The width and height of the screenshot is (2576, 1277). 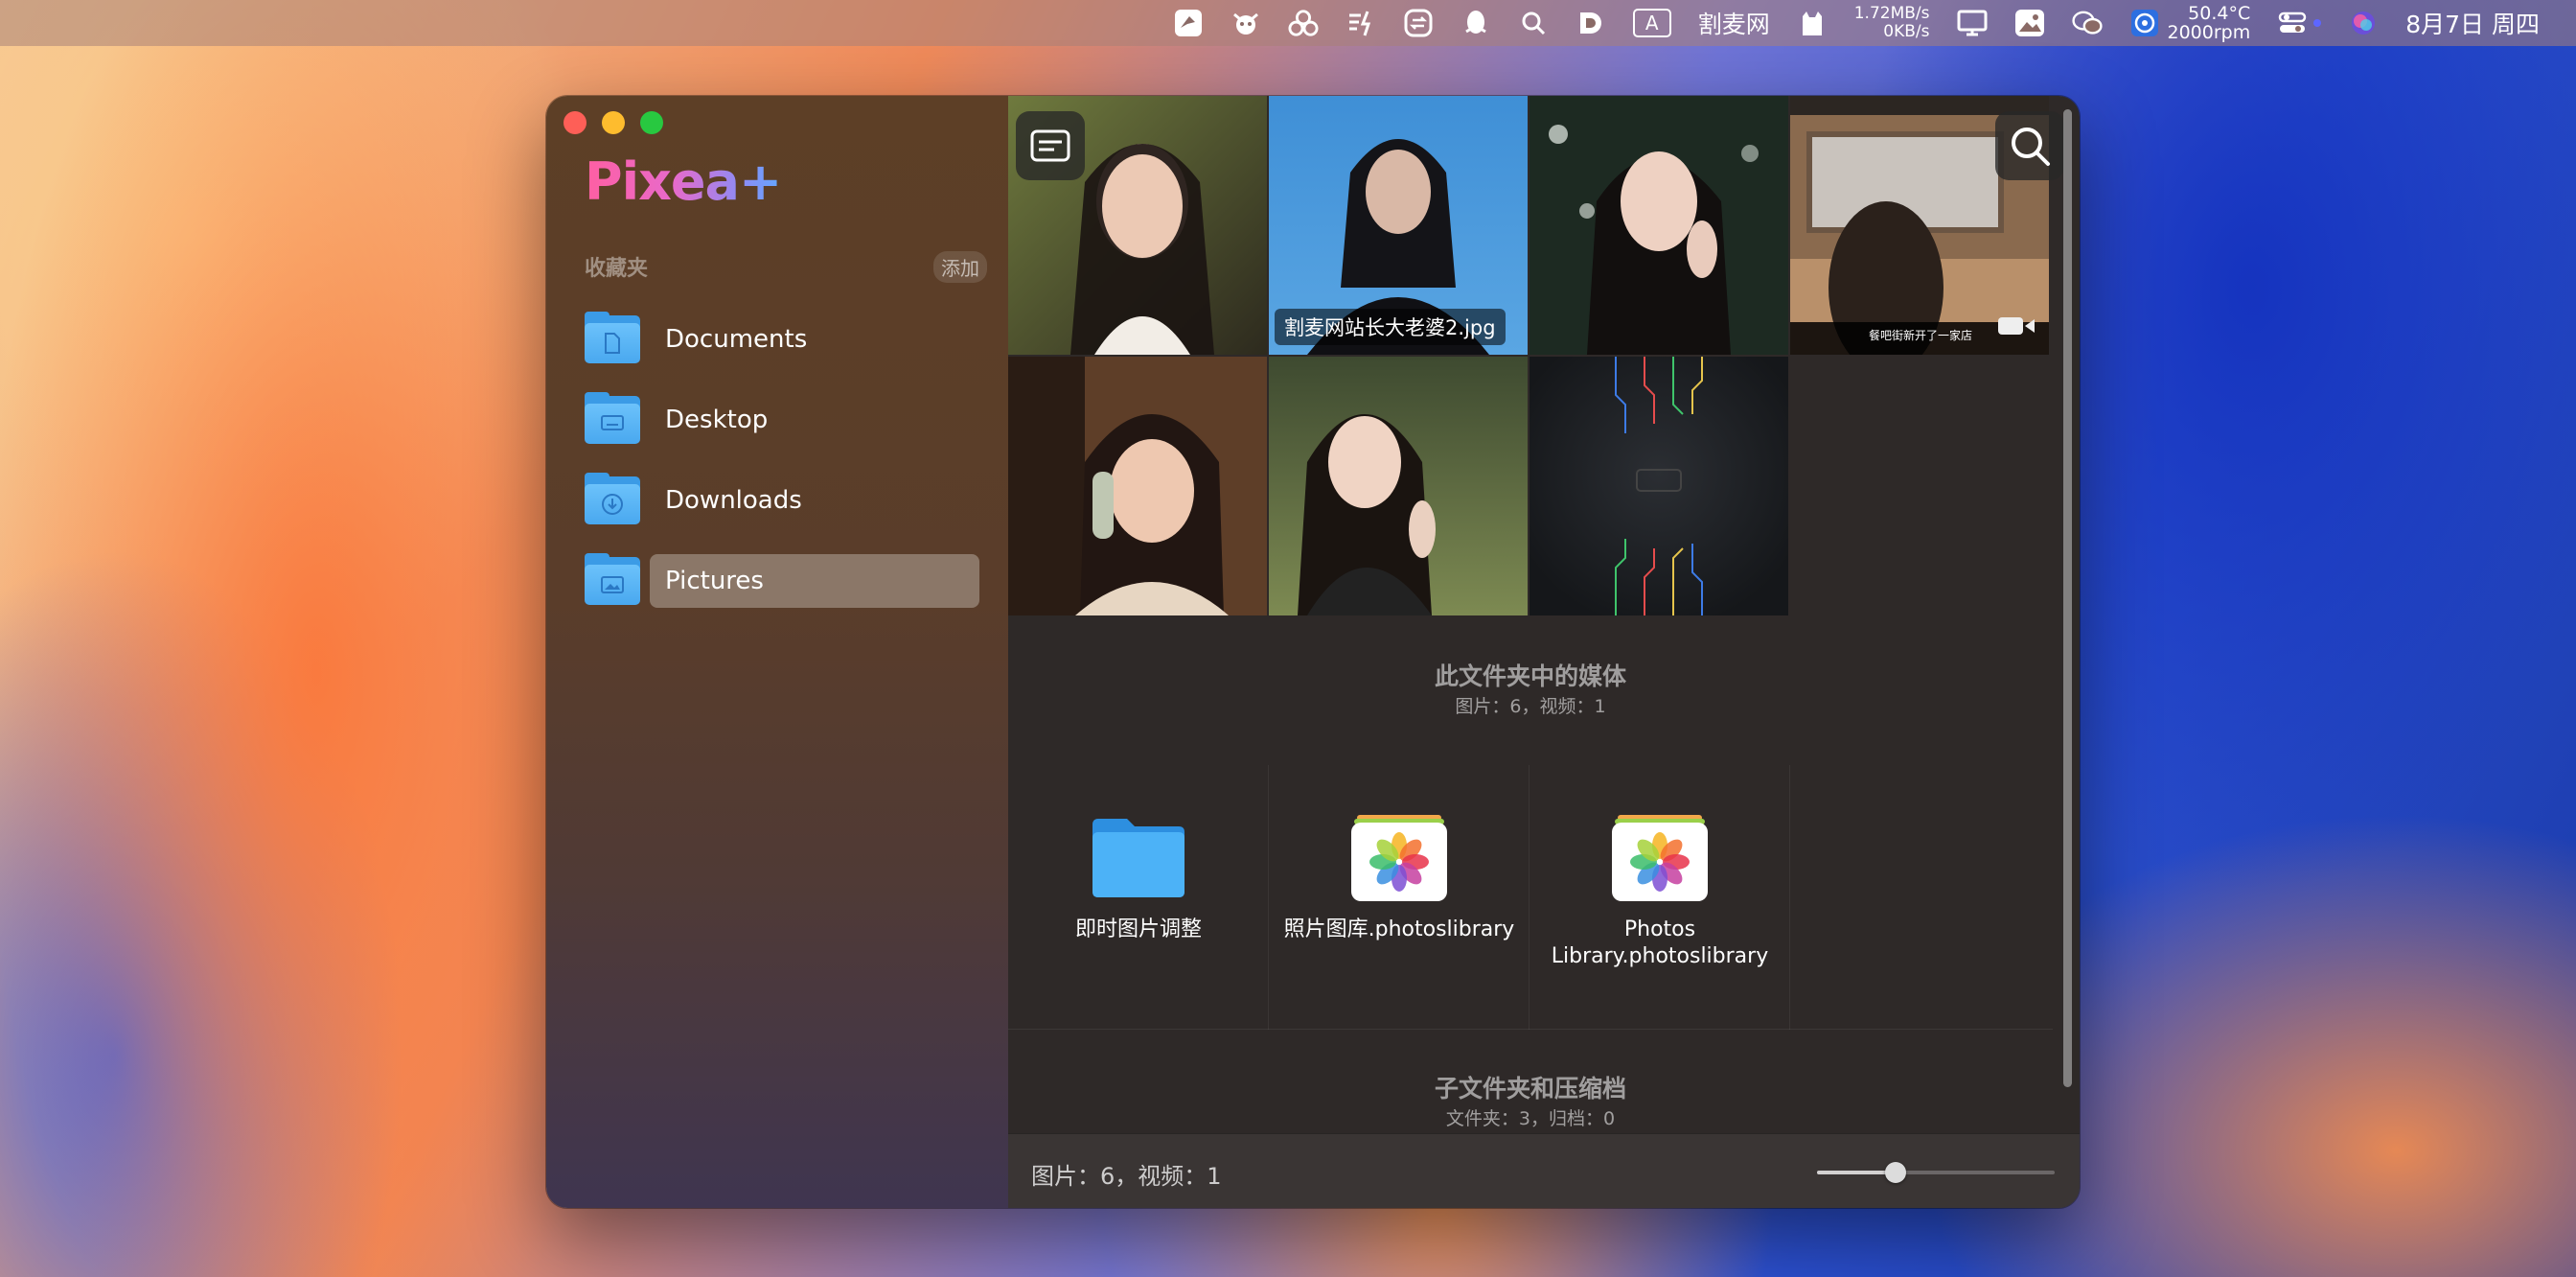 What do you see at coordinates (734, 500) in the screenshot?
I see `sidebar-item-label: Downloads` at bounding box center [734, 500].